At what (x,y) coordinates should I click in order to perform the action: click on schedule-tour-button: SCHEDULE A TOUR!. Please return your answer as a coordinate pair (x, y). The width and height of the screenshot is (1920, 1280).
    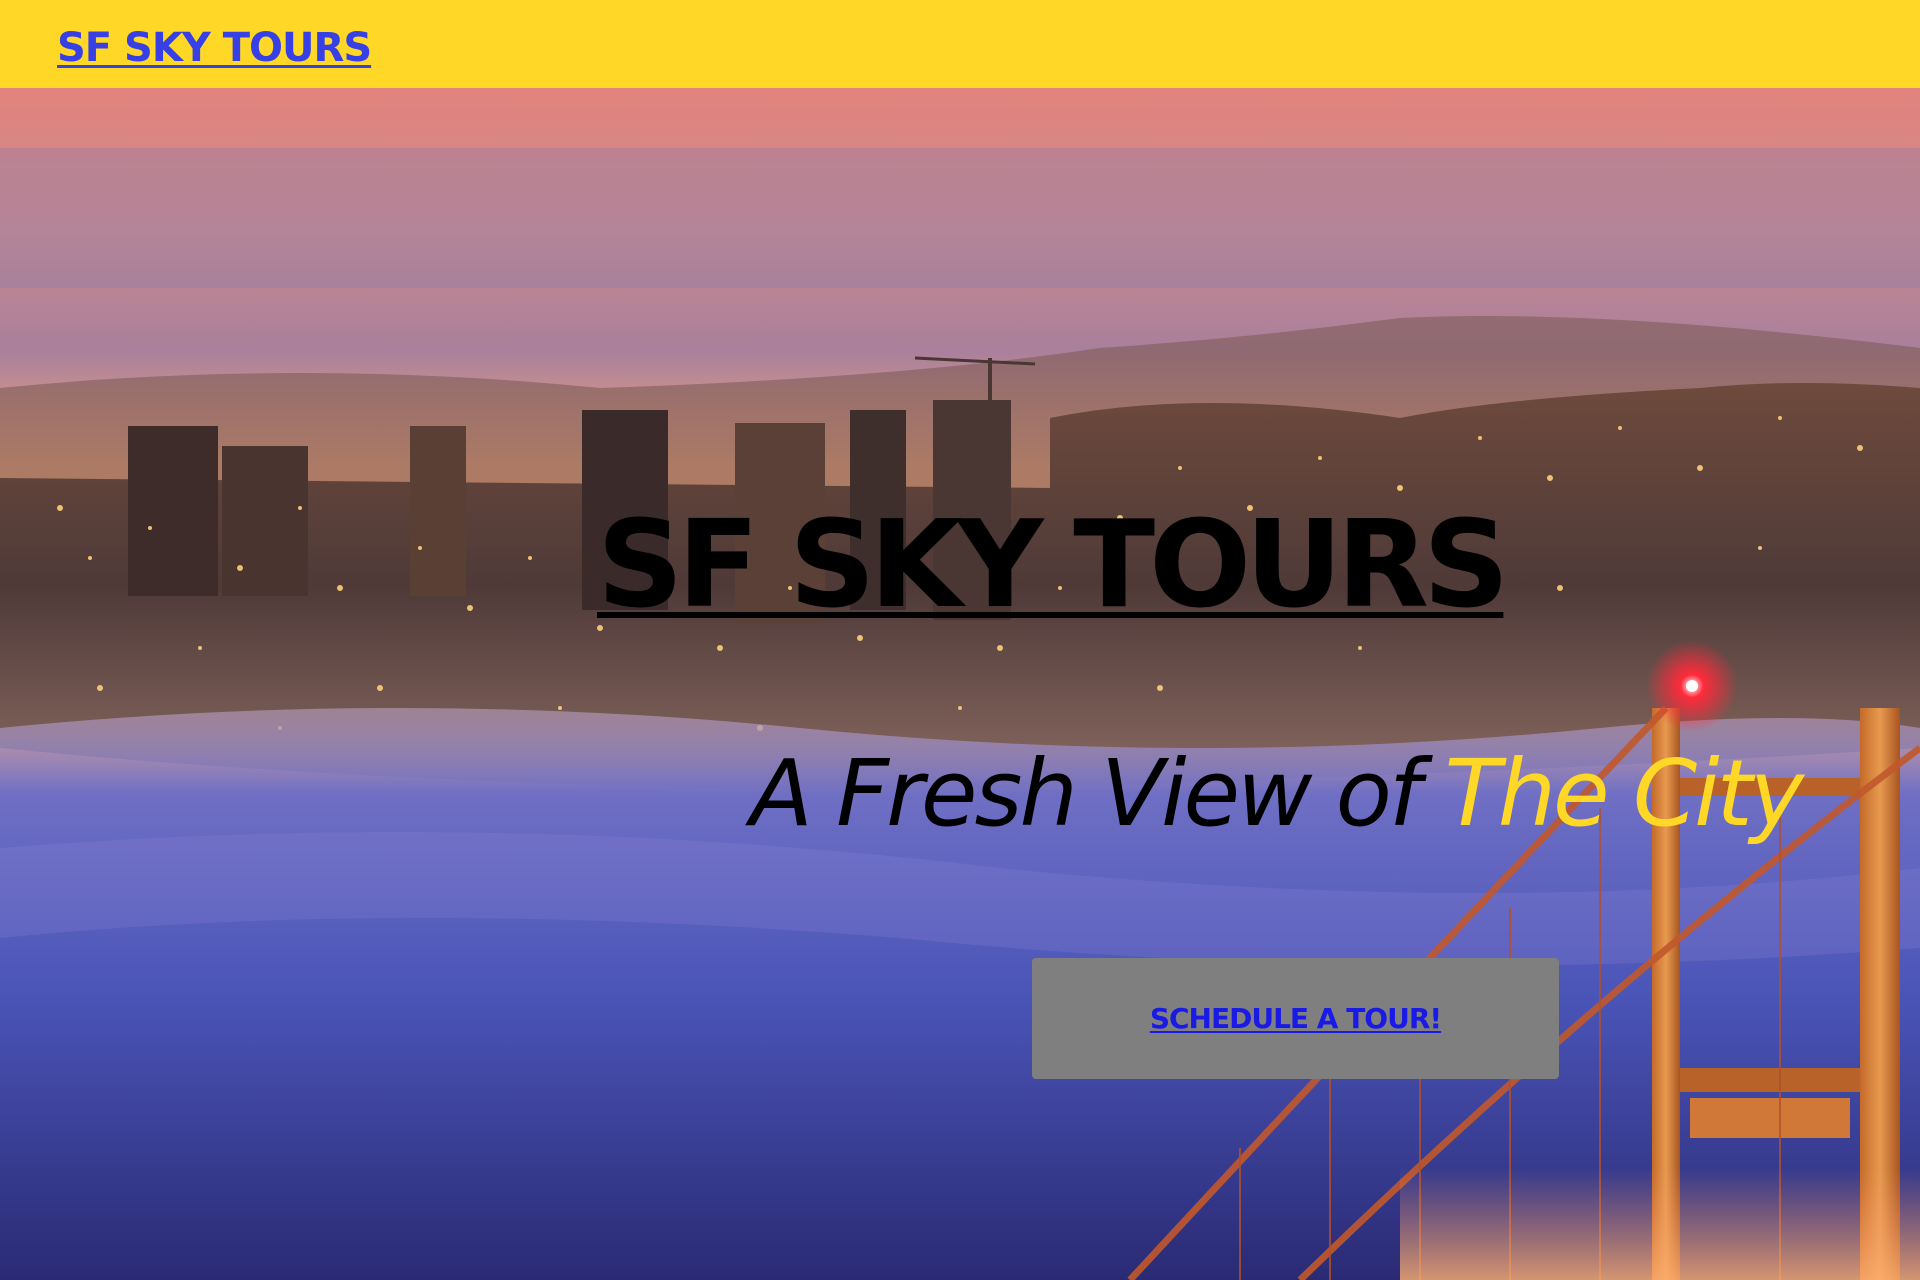
    Looking at the image, I should click on (1295, 1018).